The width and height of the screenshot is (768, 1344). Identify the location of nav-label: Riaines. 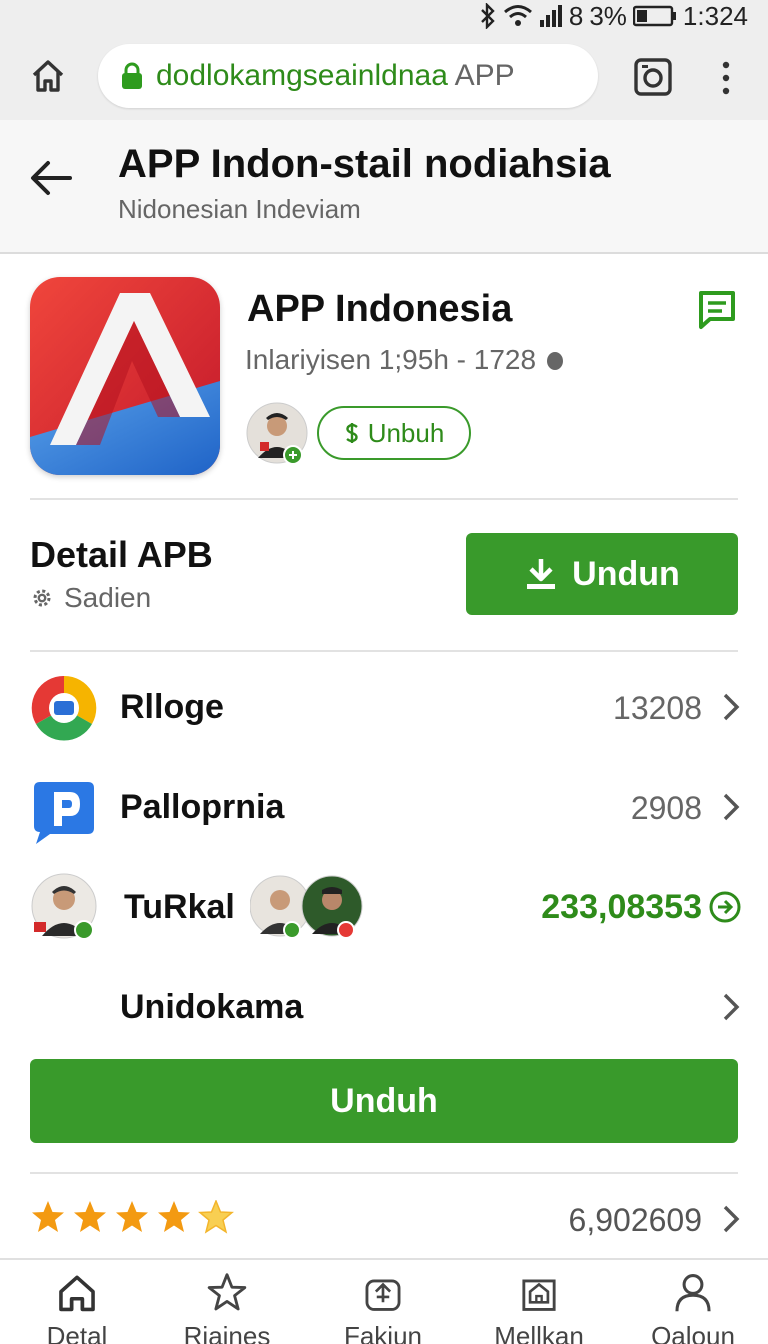
(227, 1332).